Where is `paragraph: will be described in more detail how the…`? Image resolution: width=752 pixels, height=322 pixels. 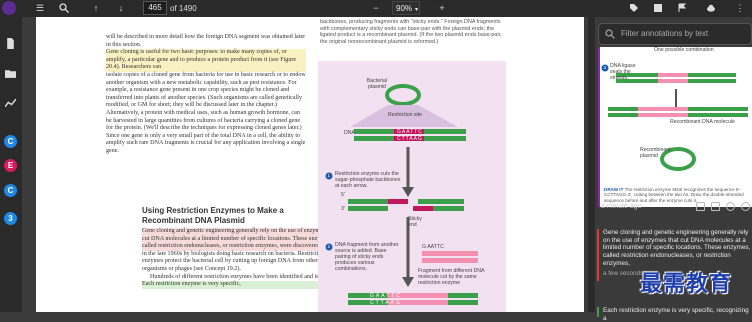
paragraph: will be described in more detail how the… is located at coordinates (206, 41).